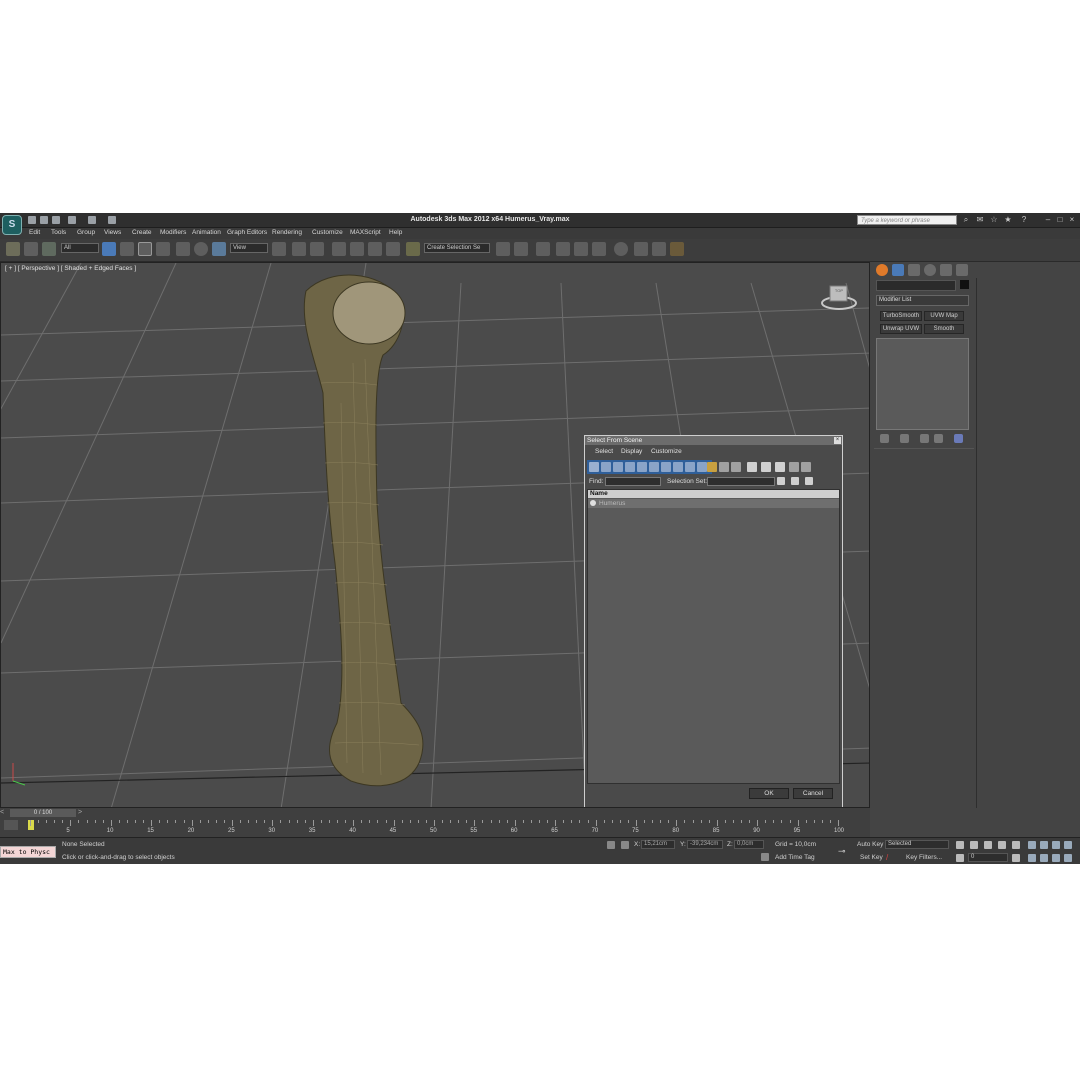 Image resolution: width=1080 pixels, height=1080 pixels. Describe the element at coordinates (962, 270) in the screenshot. I see `utilities-tab-icon` at that location.